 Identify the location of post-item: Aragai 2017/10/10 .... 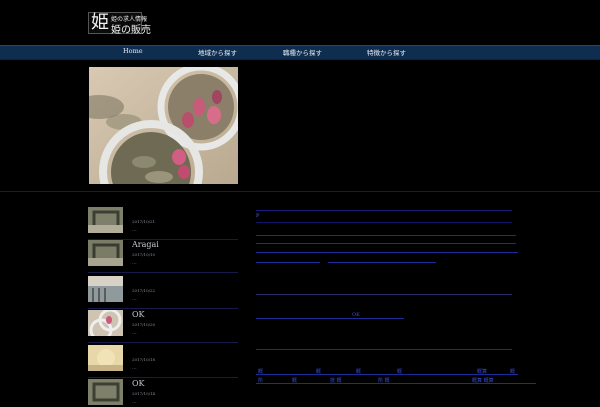
(163, 256).